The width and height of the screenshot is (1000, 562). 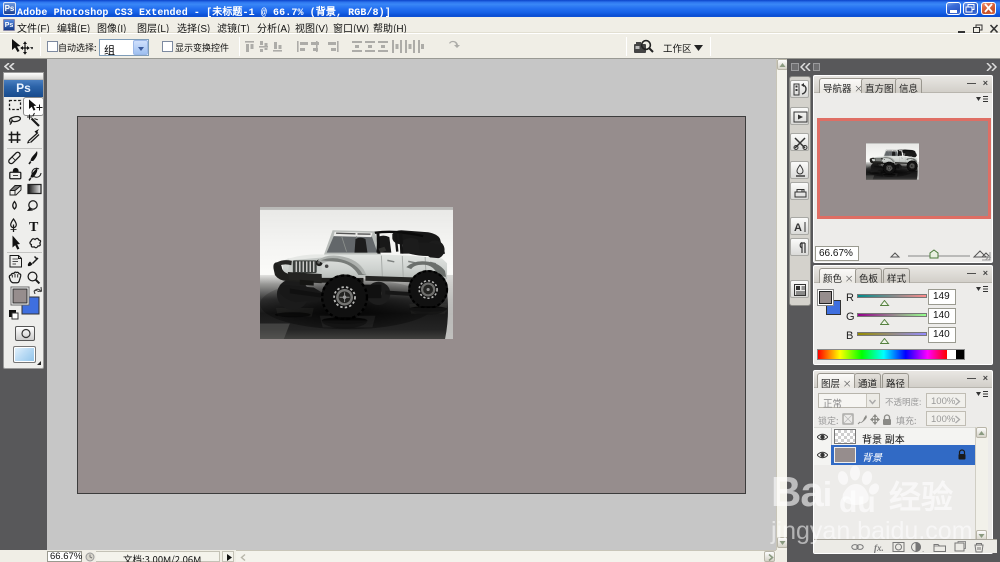 I want to click on svg-text: A, so click(x=798, y=228).